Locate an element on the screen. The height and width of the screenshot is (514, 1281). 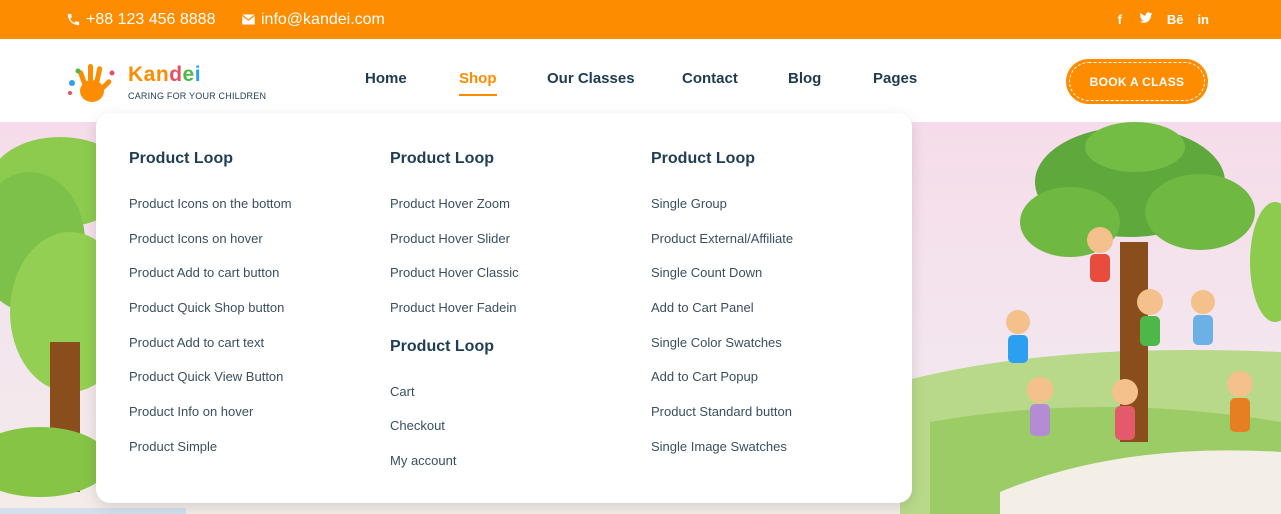
menu-link: Product Hover Zoom is located at coordinates (450, 203).